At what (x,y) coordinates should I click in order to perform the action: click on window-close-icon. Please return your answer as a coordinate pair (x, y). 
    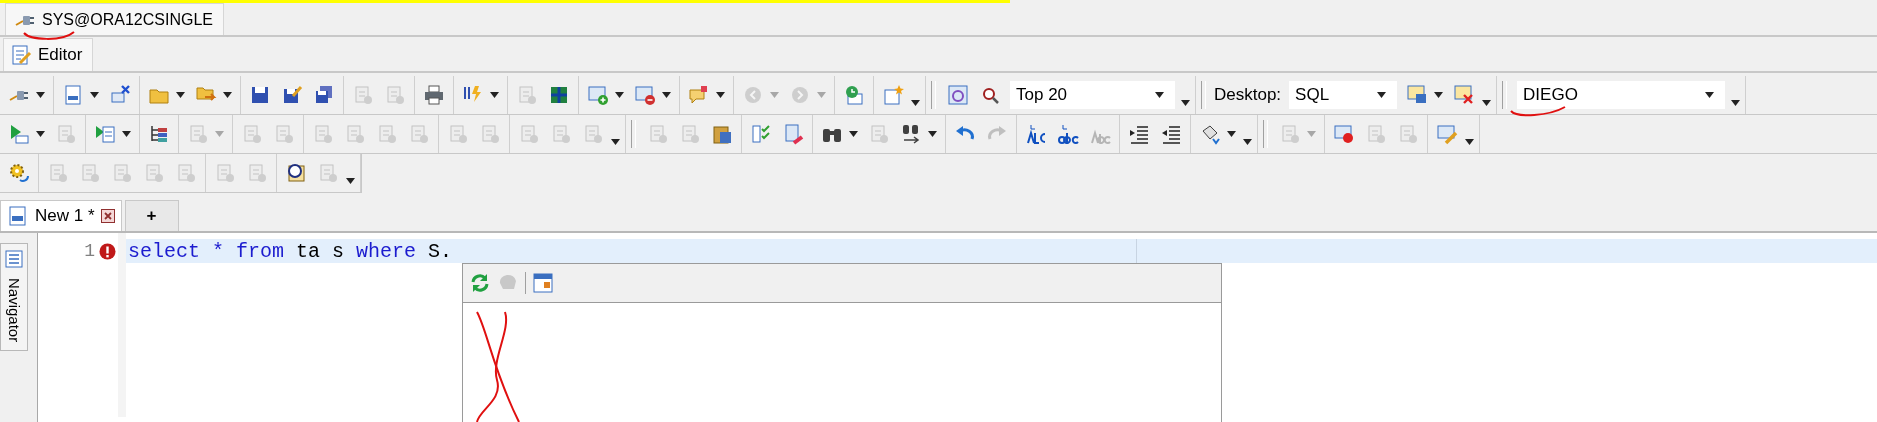
    Looking at the image, I should click on (1464, 95).